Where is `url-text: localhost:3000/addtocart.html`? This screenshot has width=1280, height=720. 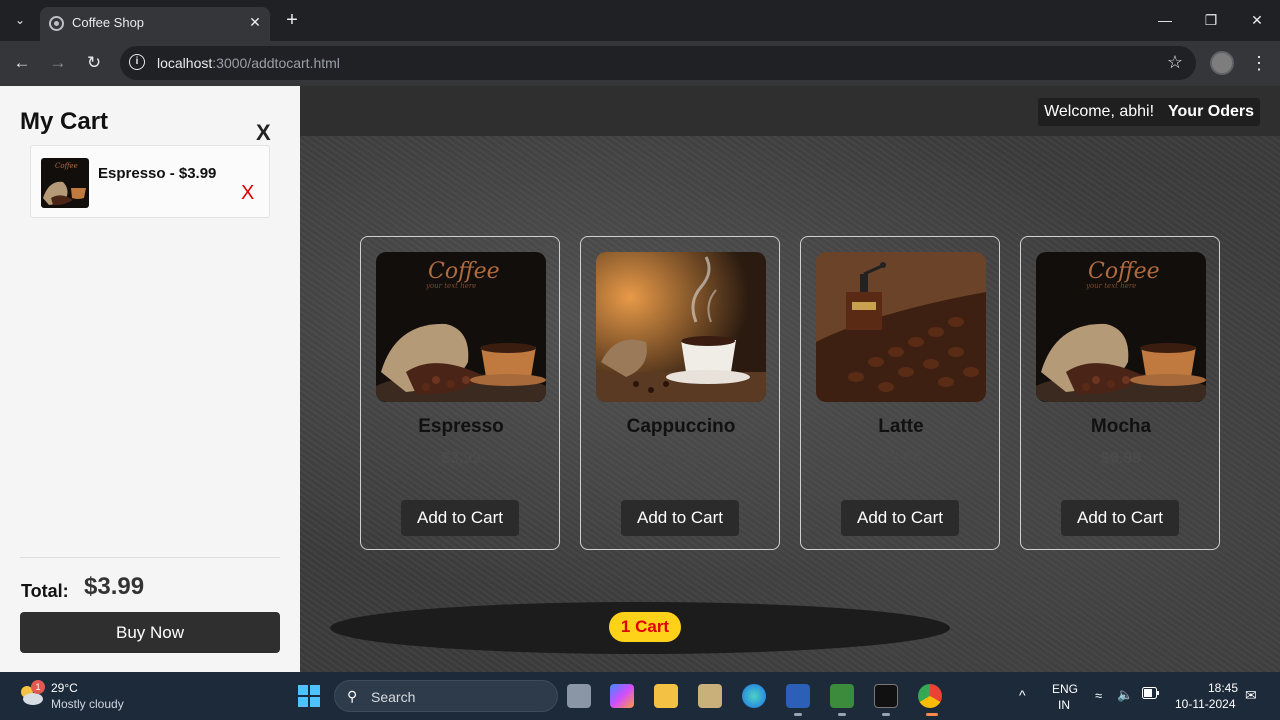 url-text: localhost:3000/addtocart.html is located at coordinates (248, 63).